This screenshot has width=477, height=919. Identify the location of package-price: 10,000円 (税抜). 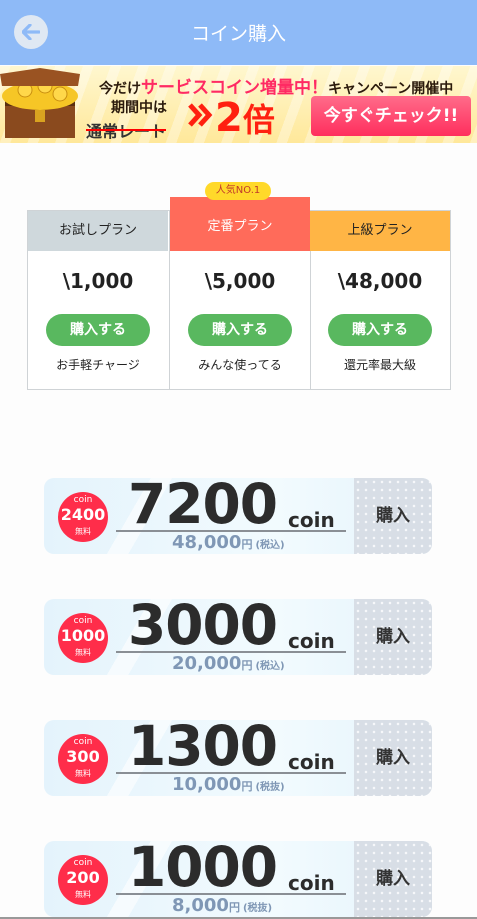
(228, 784).